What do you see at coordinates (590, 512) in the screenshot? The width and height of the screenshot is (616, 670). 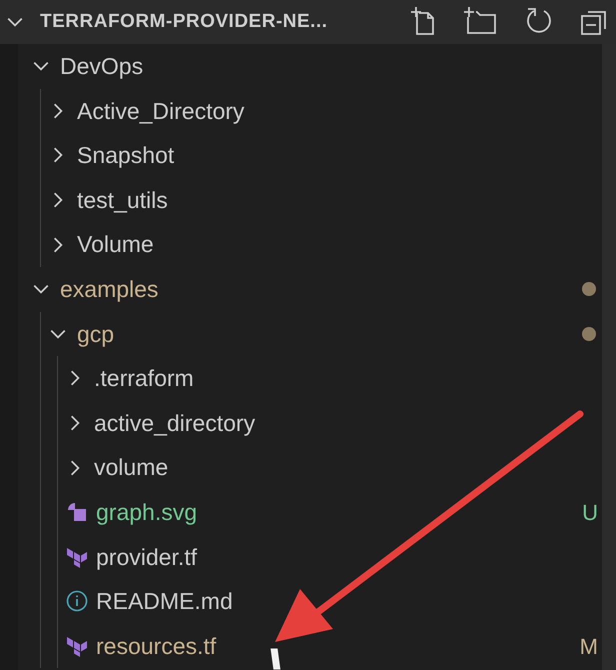 I see `git-status: U` at bounding box center [590, 512].